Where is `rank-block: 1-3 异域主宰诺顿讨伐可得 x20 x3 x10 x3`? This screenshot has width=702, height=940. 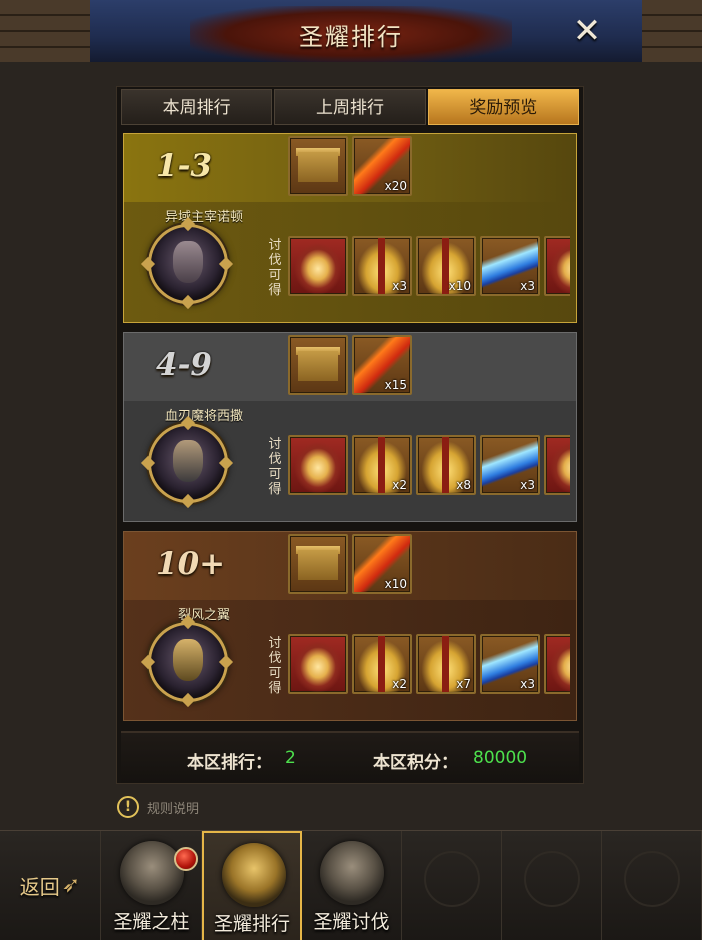 rank-block: 1-3 异域主宰诺顿讨伐可得 x20 x3 x10 x3 is located at coordinates (350, 228).